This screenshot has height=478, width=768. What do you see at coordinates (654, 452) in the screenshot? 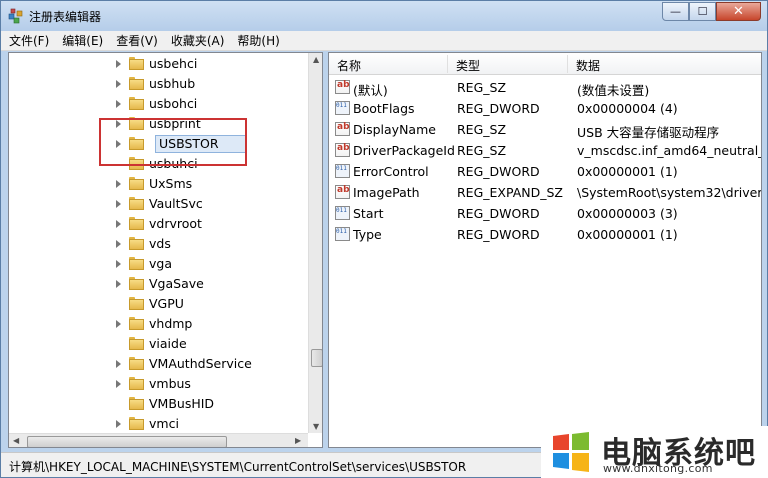
I see `site-watermark: 电脑系统吧 www.dnxitong.com` at bounding box center [654, 452].